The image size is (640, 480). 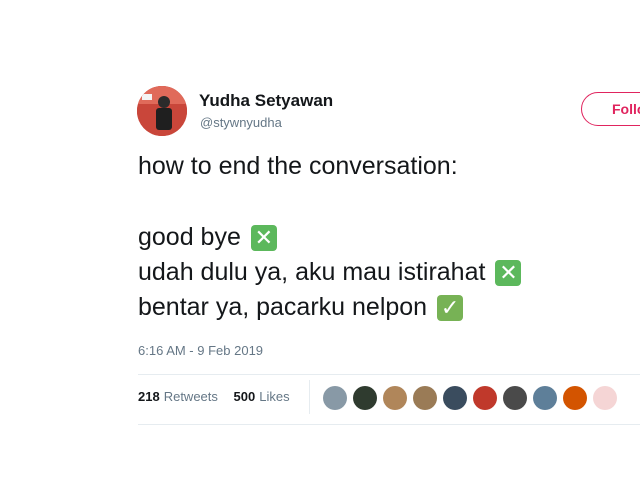 I want to click on tweet-text: good bye, so click(x=189, y=237).